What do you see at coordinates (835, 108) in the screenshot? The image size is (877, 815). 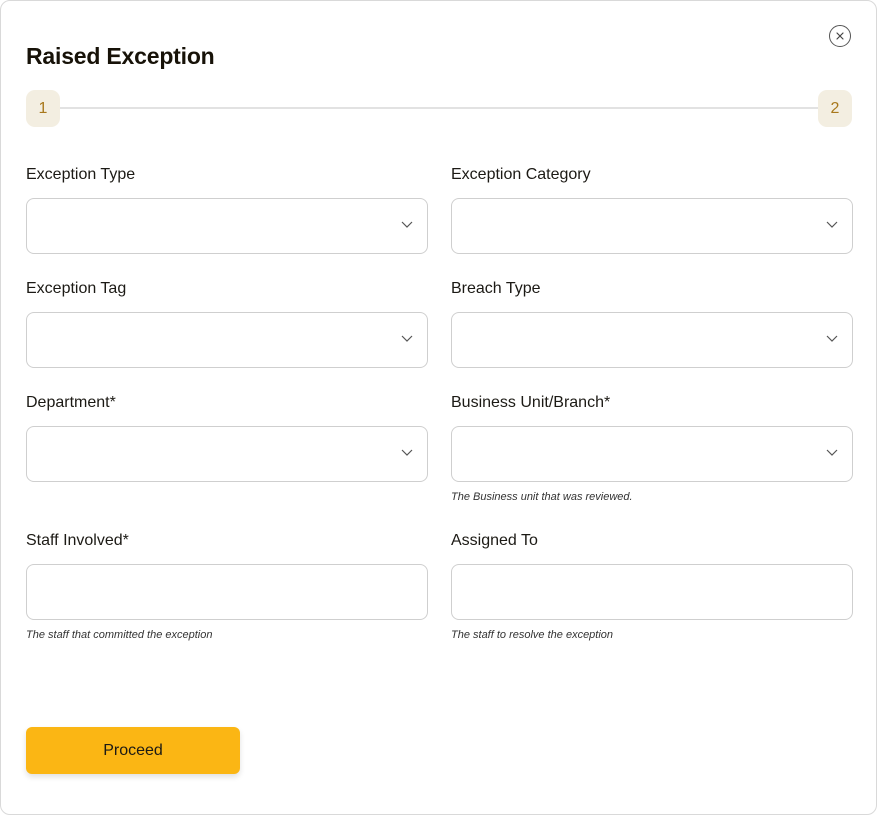 I see `step-2: 2` at bounding box center [835, 108].